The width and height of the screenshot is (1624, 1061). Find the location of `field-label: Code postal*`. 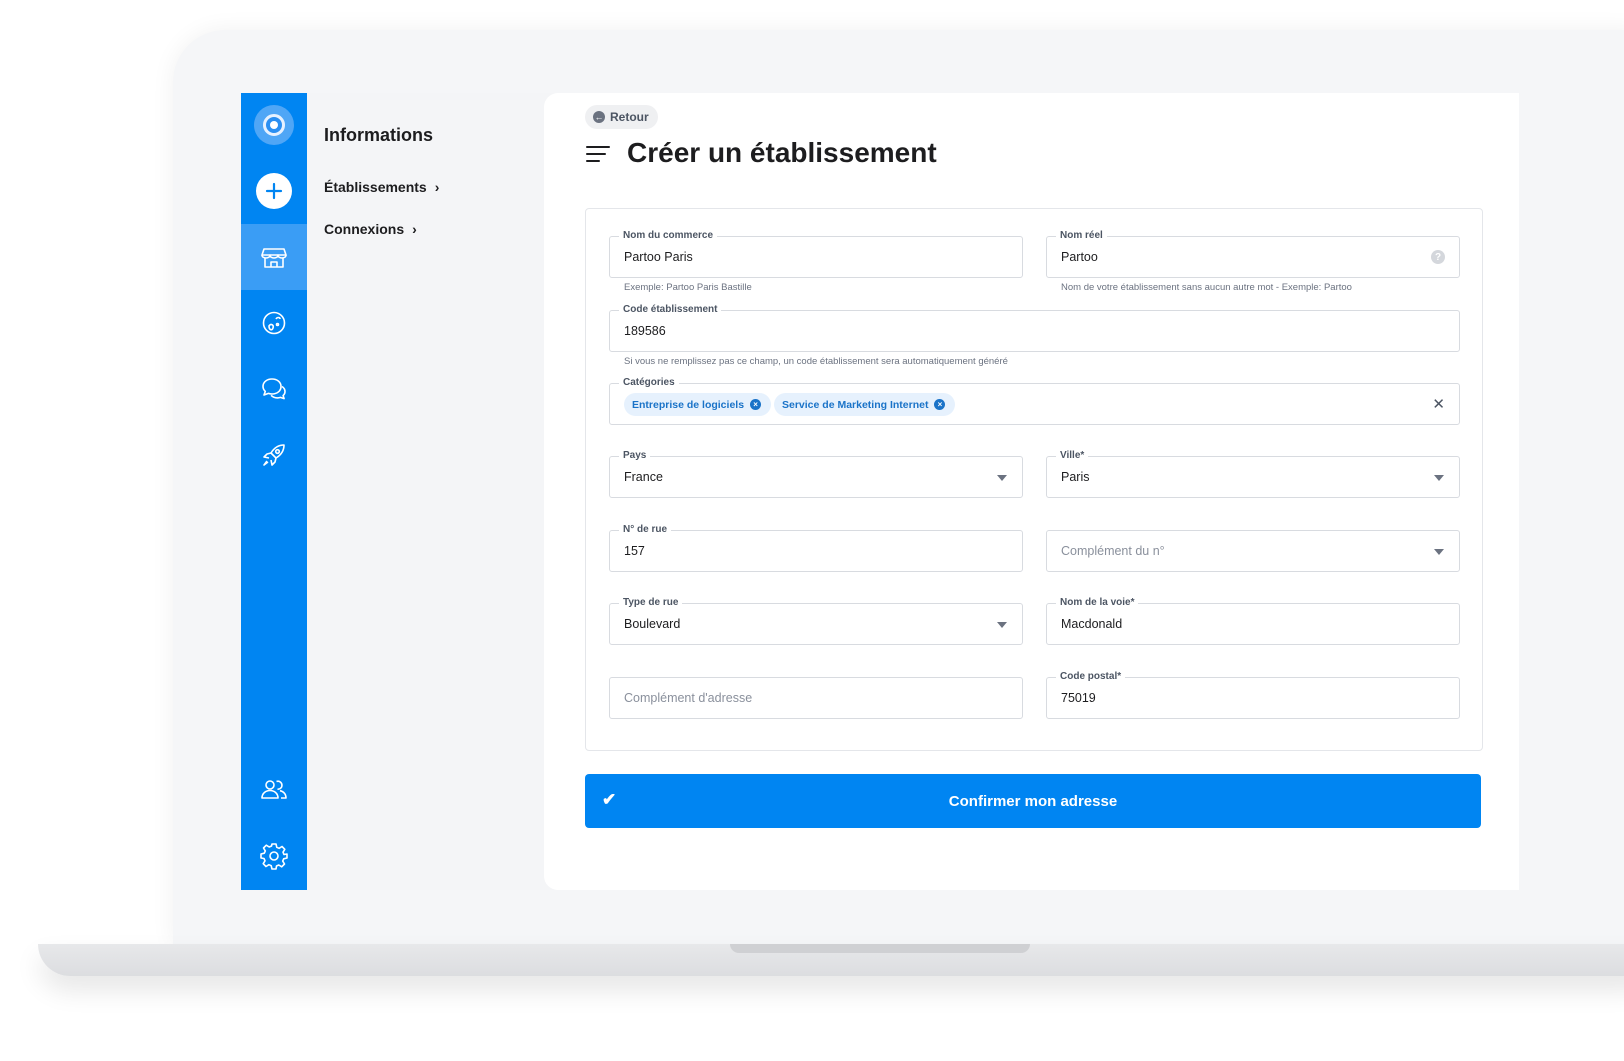

field-label: Code postal* is located at coordinates (1091, 677).